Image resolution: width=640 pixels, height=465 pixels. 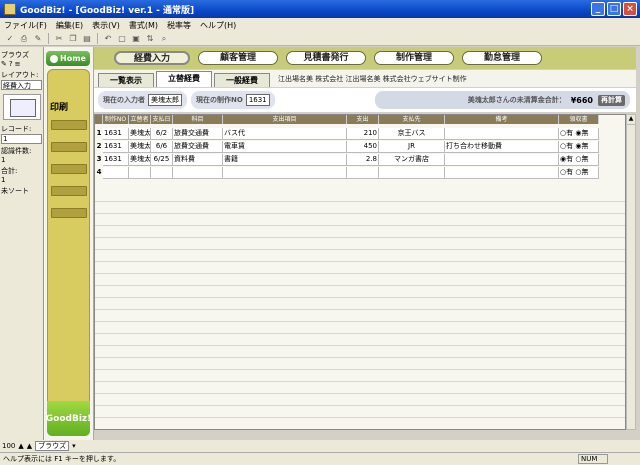 What do you see at coordinates (24, 38) in the screenshot?
I see `print-icon: ⎙` at bounding box center [24, 38].